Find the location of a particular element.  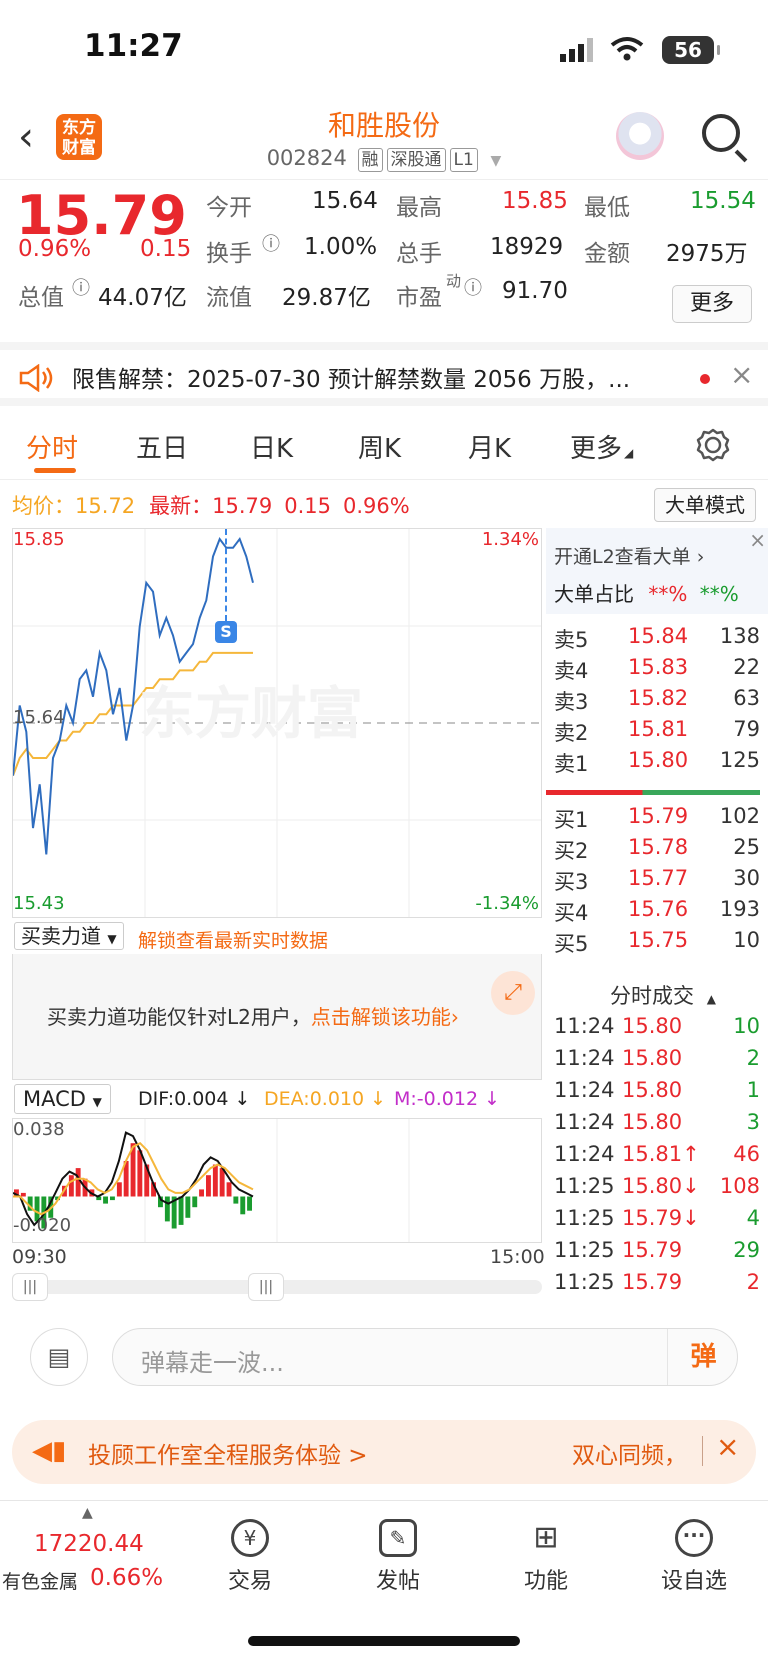

trade-row: 11:24 15.80 10 is located at coordinates (653, 1030).